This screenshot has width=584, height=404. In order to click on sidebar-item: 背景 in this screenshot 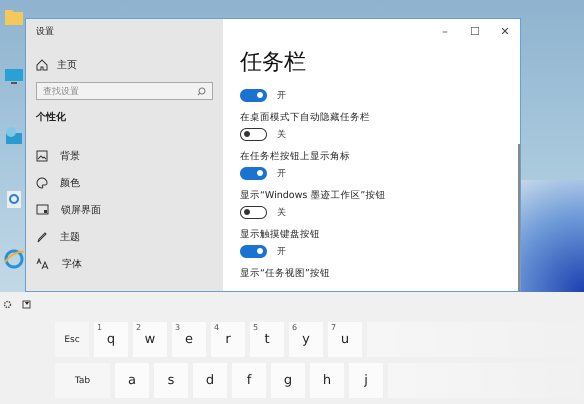, I will do `click(124, 156)`.